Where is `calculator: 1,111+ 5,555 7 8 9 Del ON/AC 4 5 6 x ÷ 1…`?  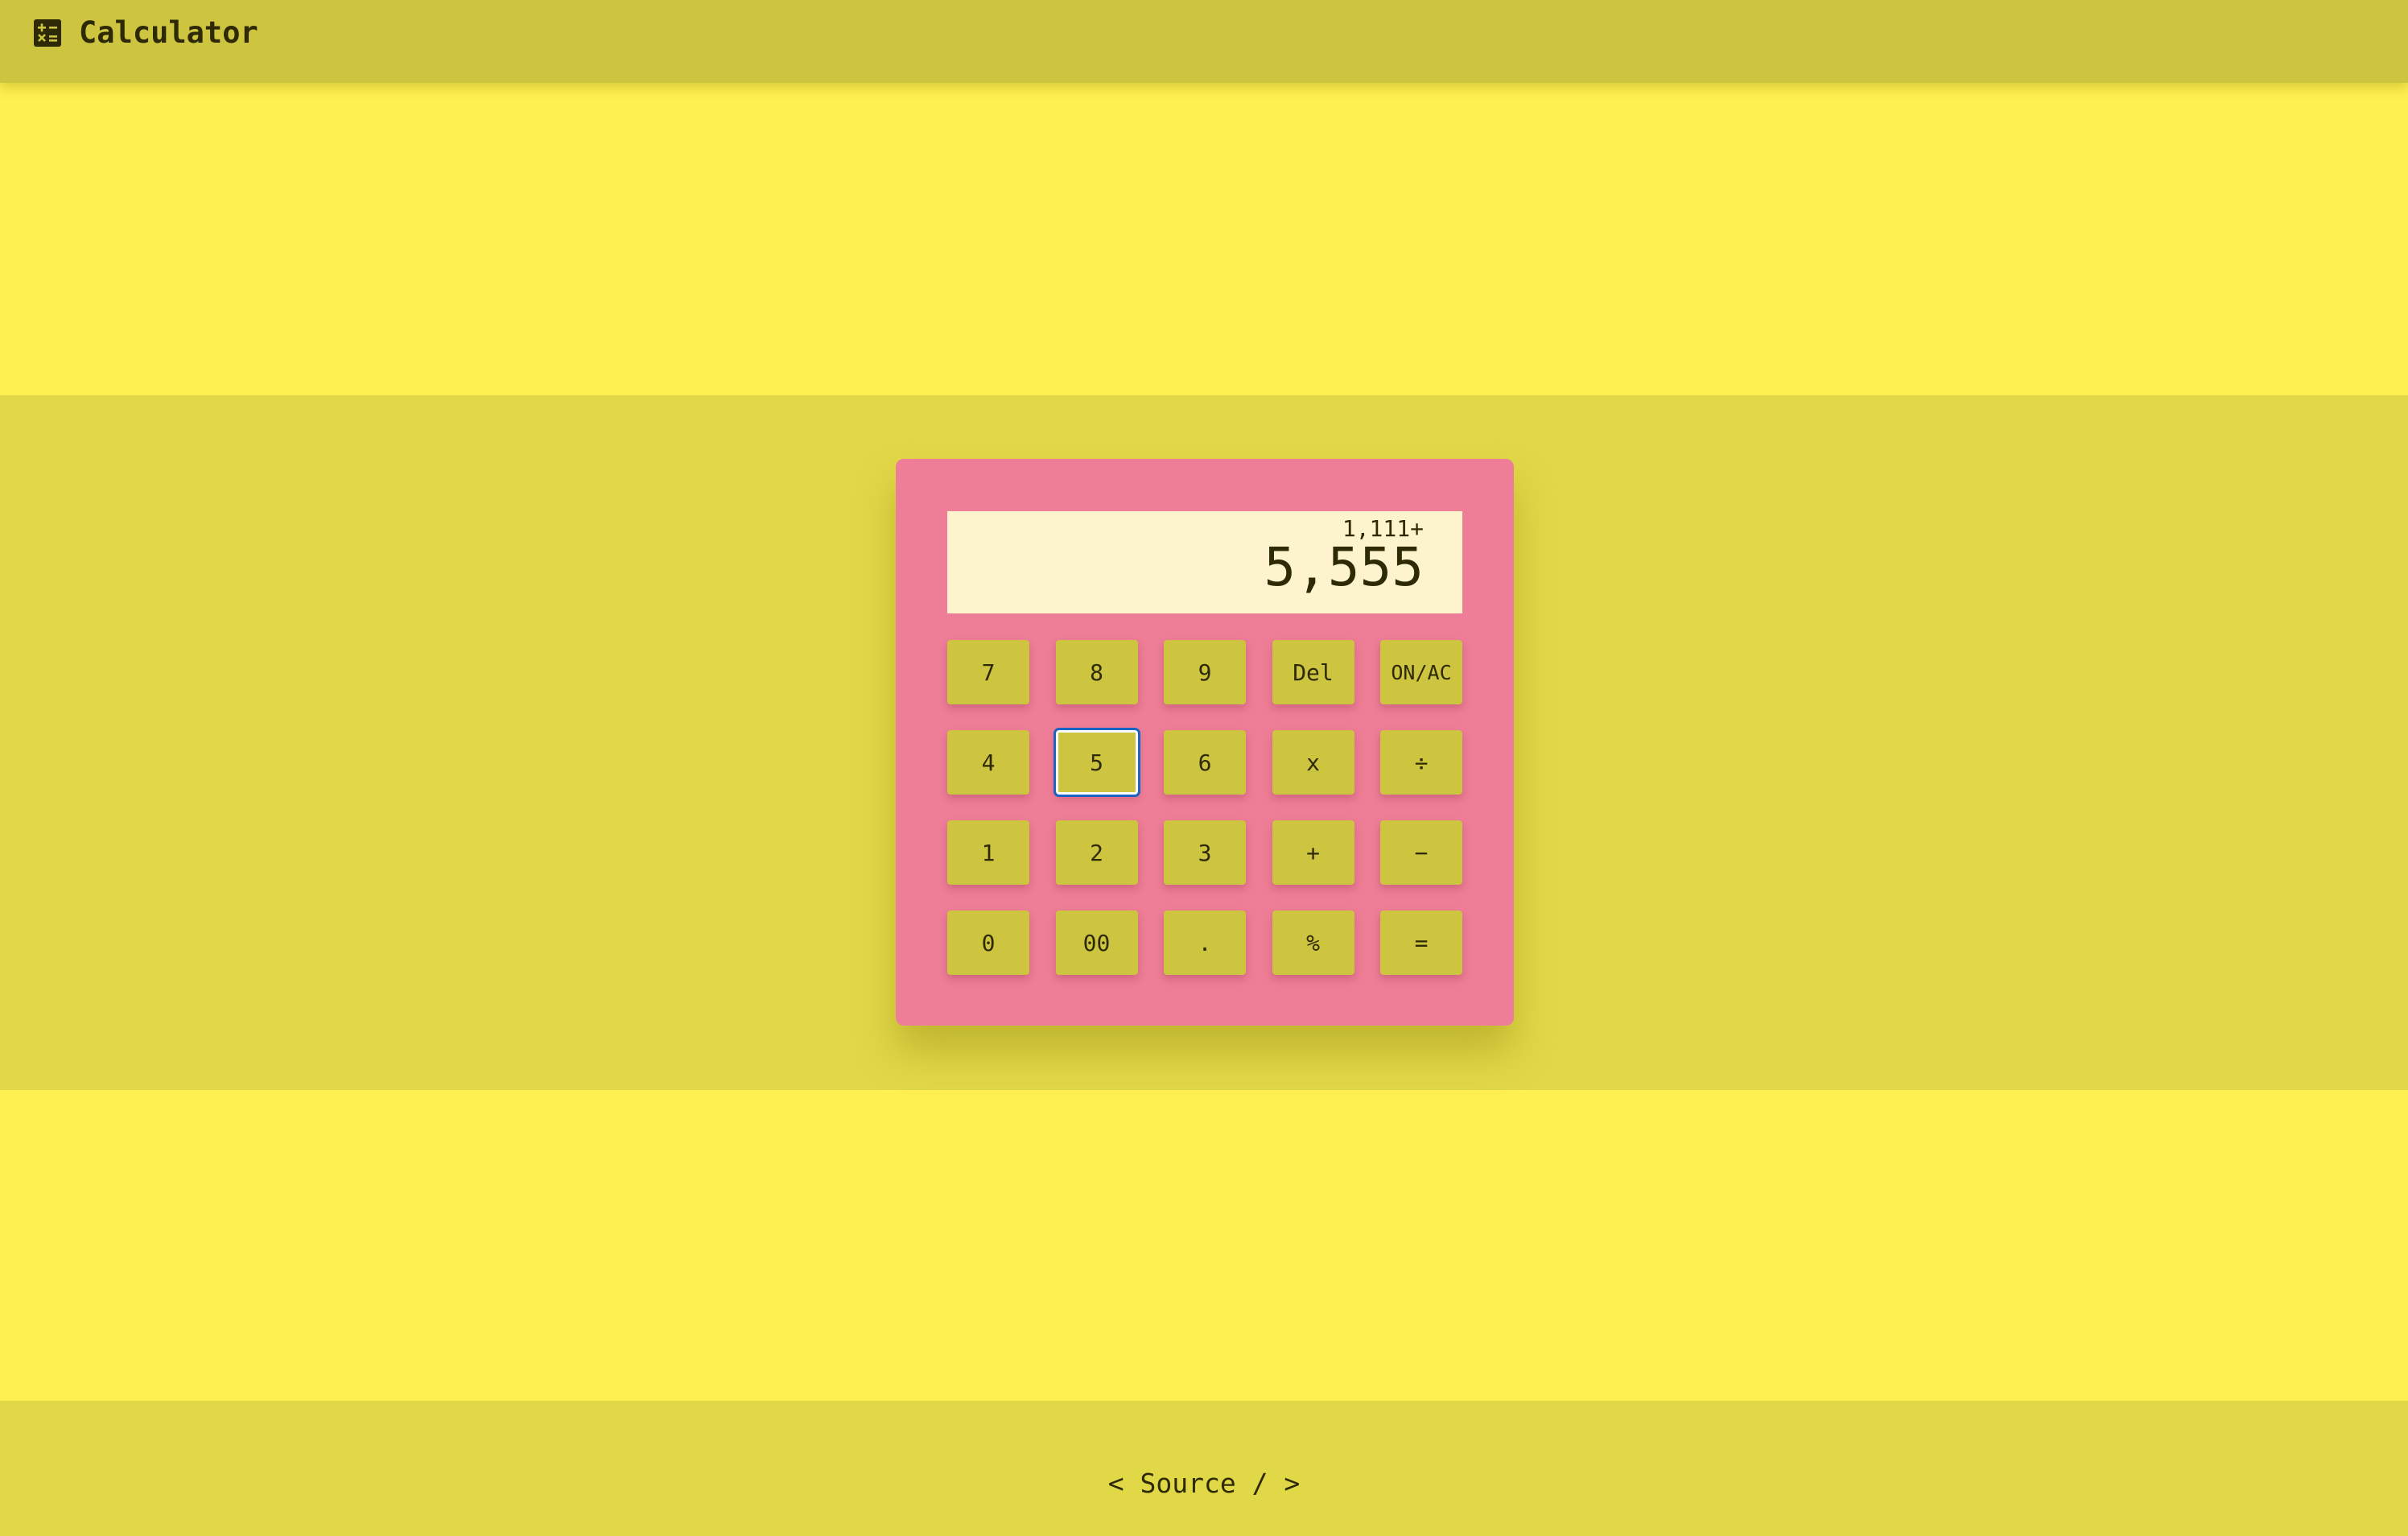
calculator: 1,111+ 5,555 7 8 9 Del ON/AC 4 5 6 x ÷ 1… is located at coordinates (1205, 742).